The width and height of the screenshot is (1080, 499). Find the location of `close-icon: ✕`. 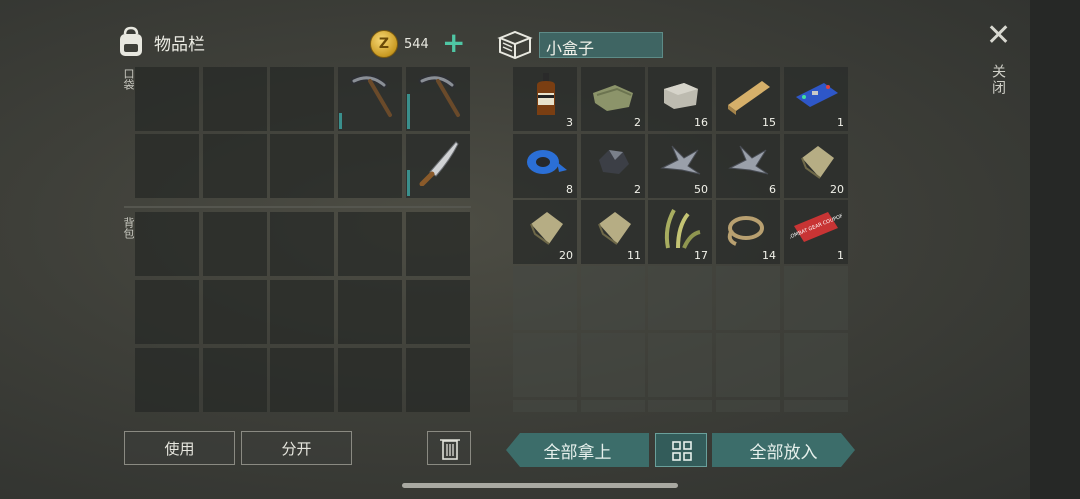

close-icon: ✕ is located at coordinates (998, 36).